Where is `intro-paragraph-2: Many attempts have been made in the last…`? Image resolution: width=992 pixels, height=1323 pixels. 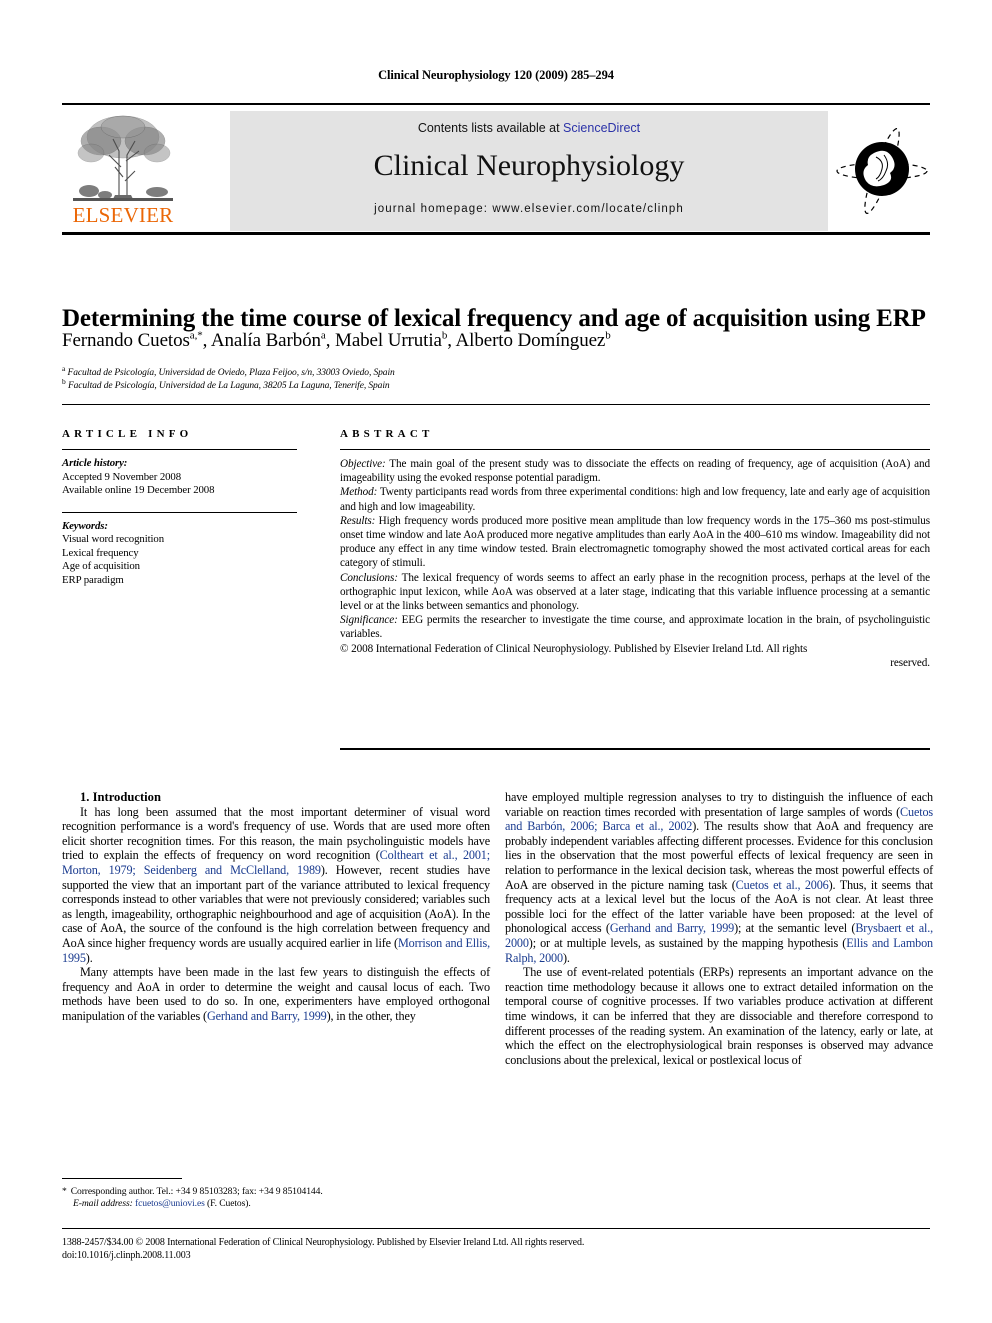
intro-paragraph-2: Many attempts have been made in the last… is located at coordinates (276, 994).